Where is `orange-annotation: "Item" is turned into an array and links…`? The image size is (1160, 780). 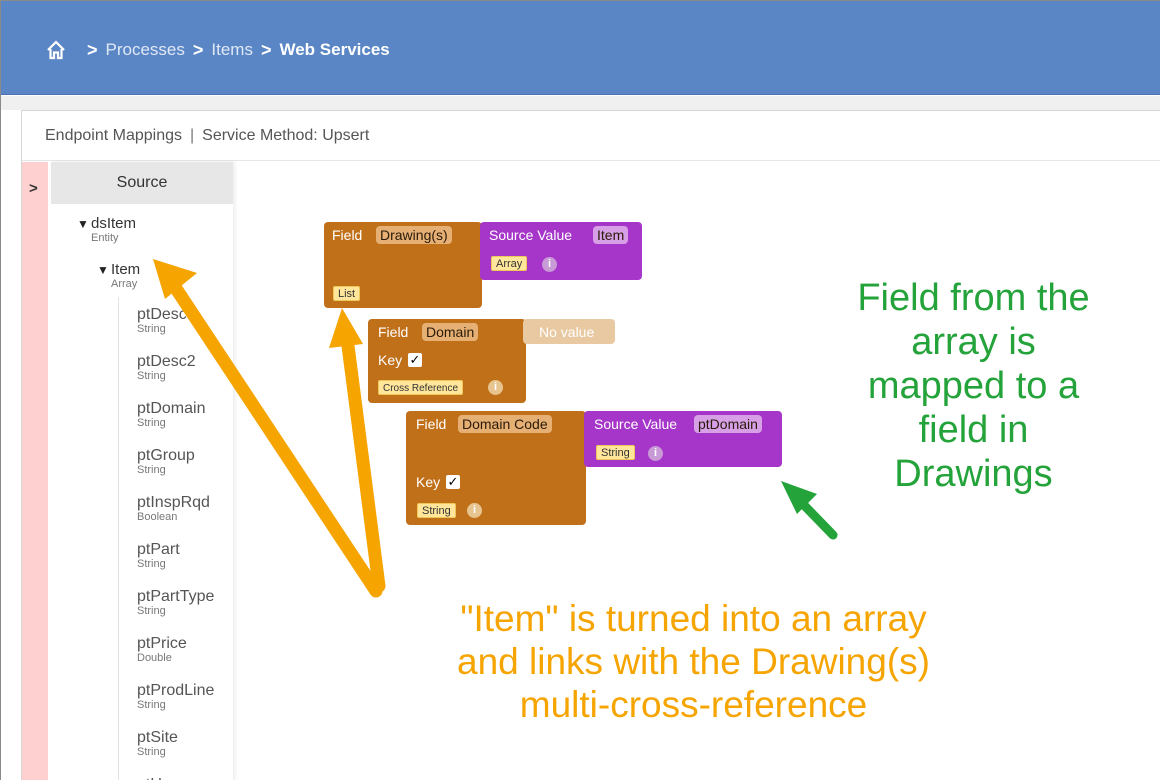
orange-annotation: "Item" is turned into an array and links… is located at coordinates (693, 661).